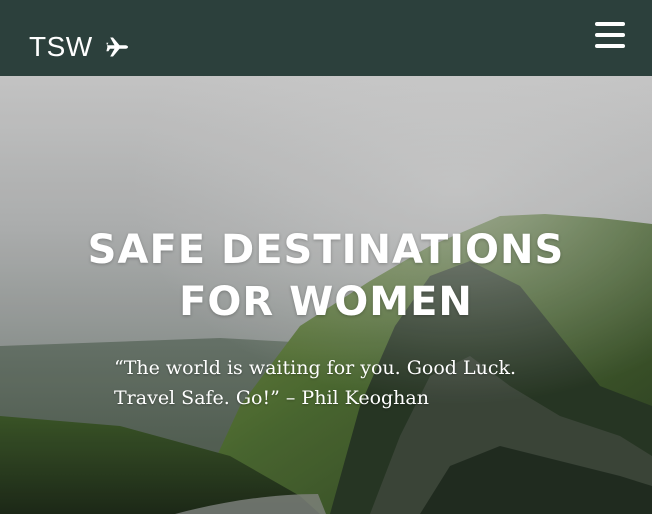 Image resolution: width=652 pixels, height=514 pixels. Describe the element at coordinates (326, 250) in the screenshot. I see `hero-title-line-1: SAFE DESTINATIONS` at that location.